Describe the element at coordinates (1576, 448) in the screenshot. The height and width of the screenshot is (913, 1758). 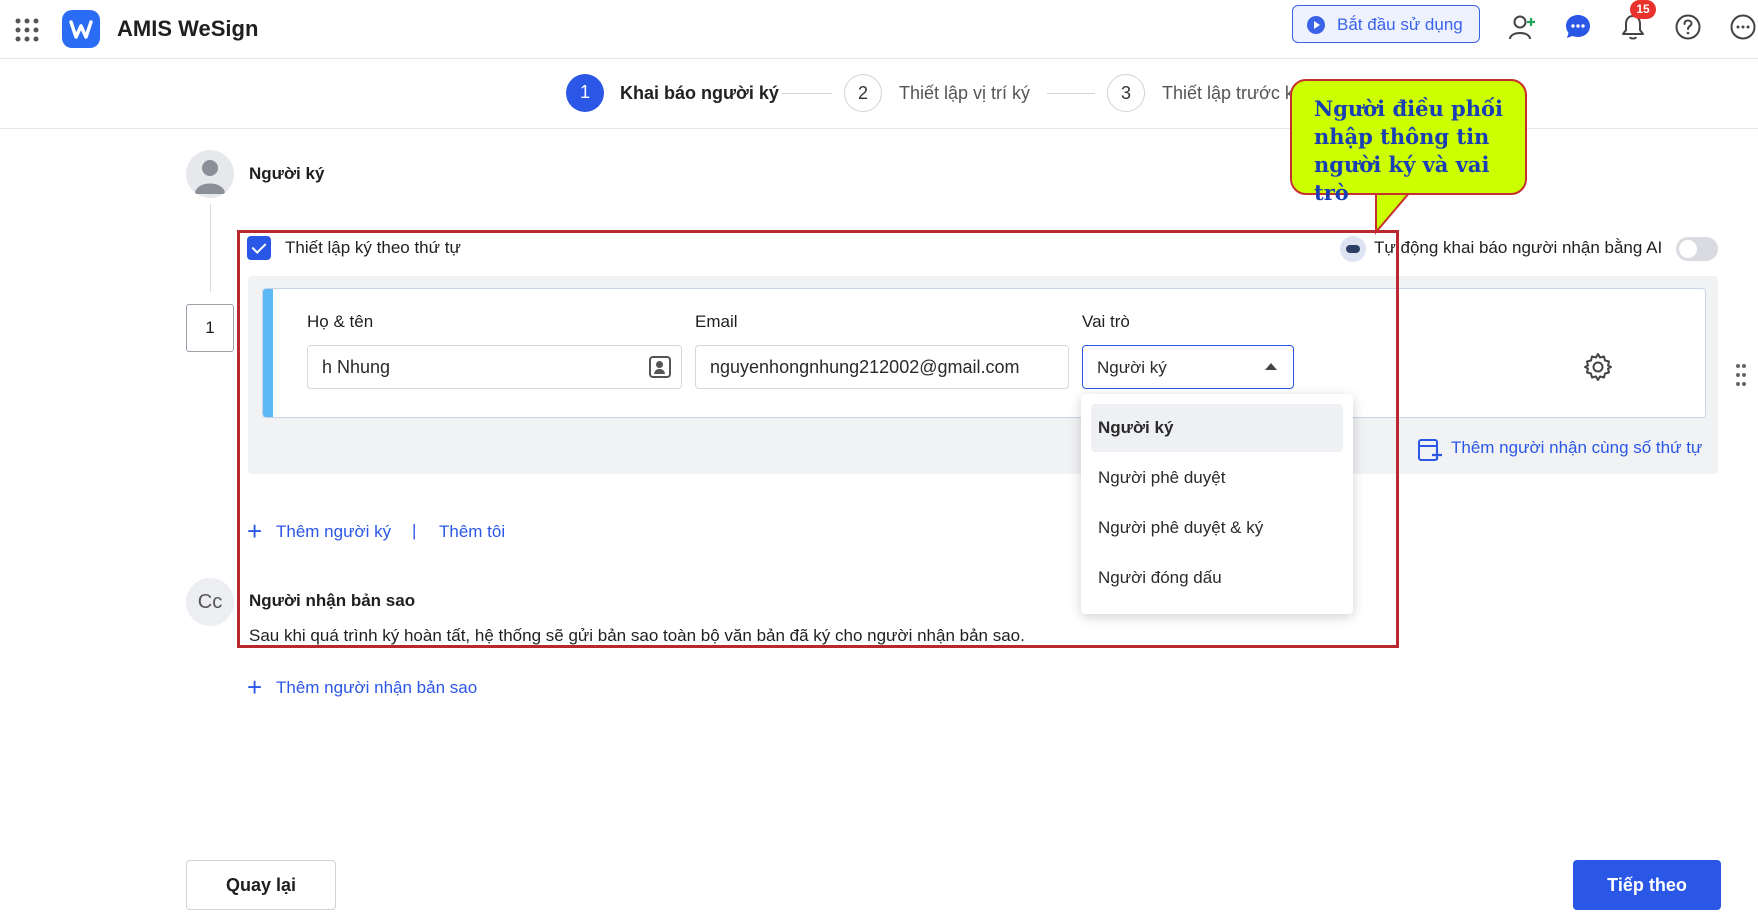
I see `add-same-order-link: Thêm người nhận cùng số thứ tự` at that location.